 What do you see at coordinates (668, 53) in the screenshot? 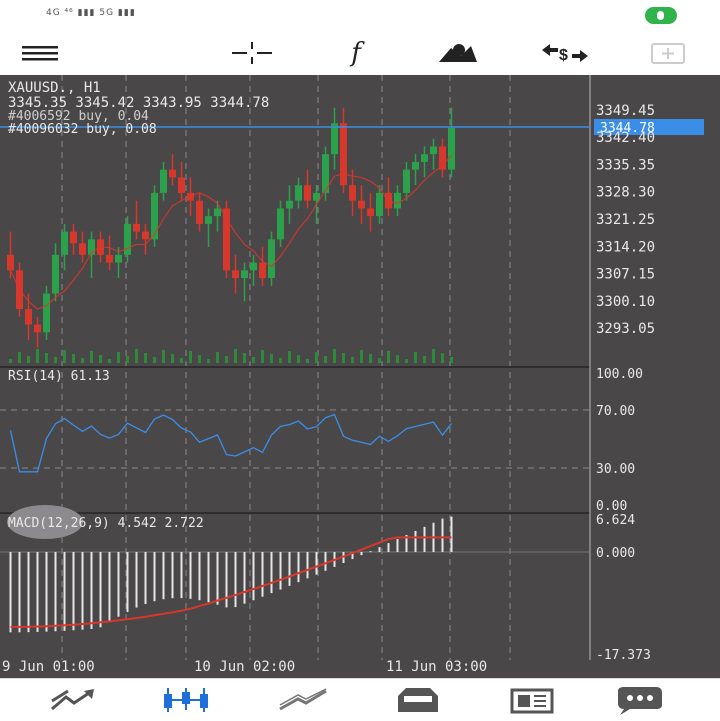
I see `new-order-icon` at bounding box center [668, 53].